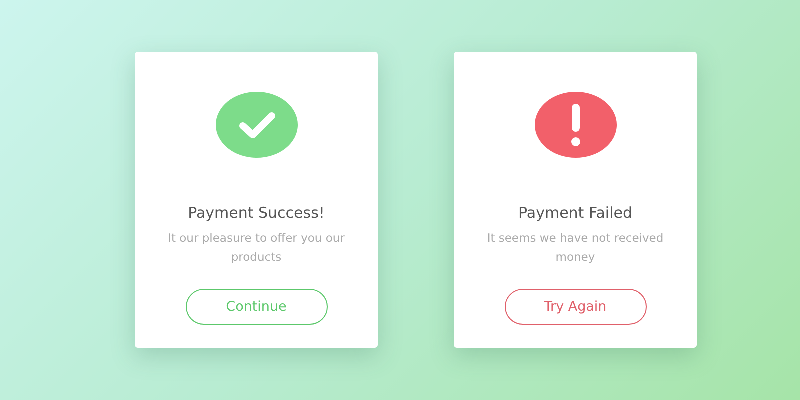 This screenshot has width=800, height=400. I want to click on card-title: Payment Success!, so click(256, 213).